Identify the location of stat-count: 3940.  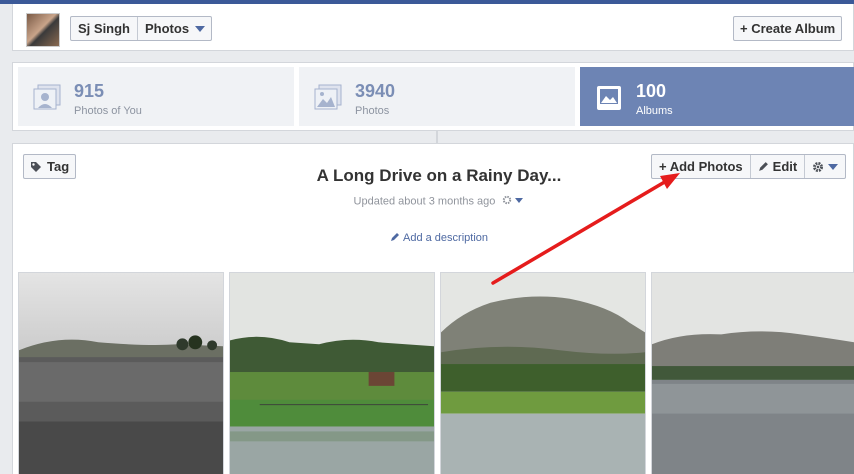
(375, 91).